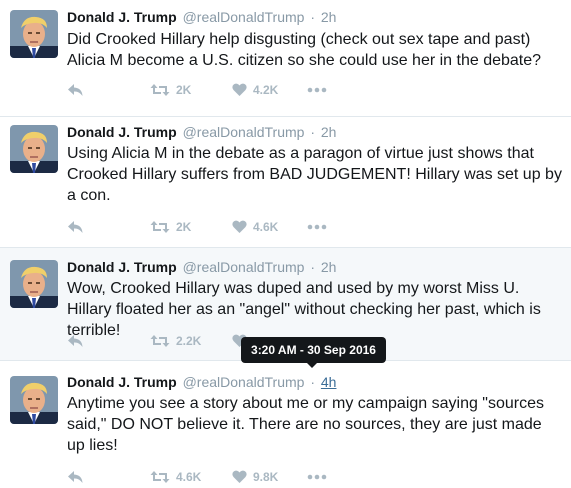 The height and width of the screenshot is (488, 571). Describe the element at coordinates (312, 365) in the screenshot. I see `tooltip-arrow` at that location.